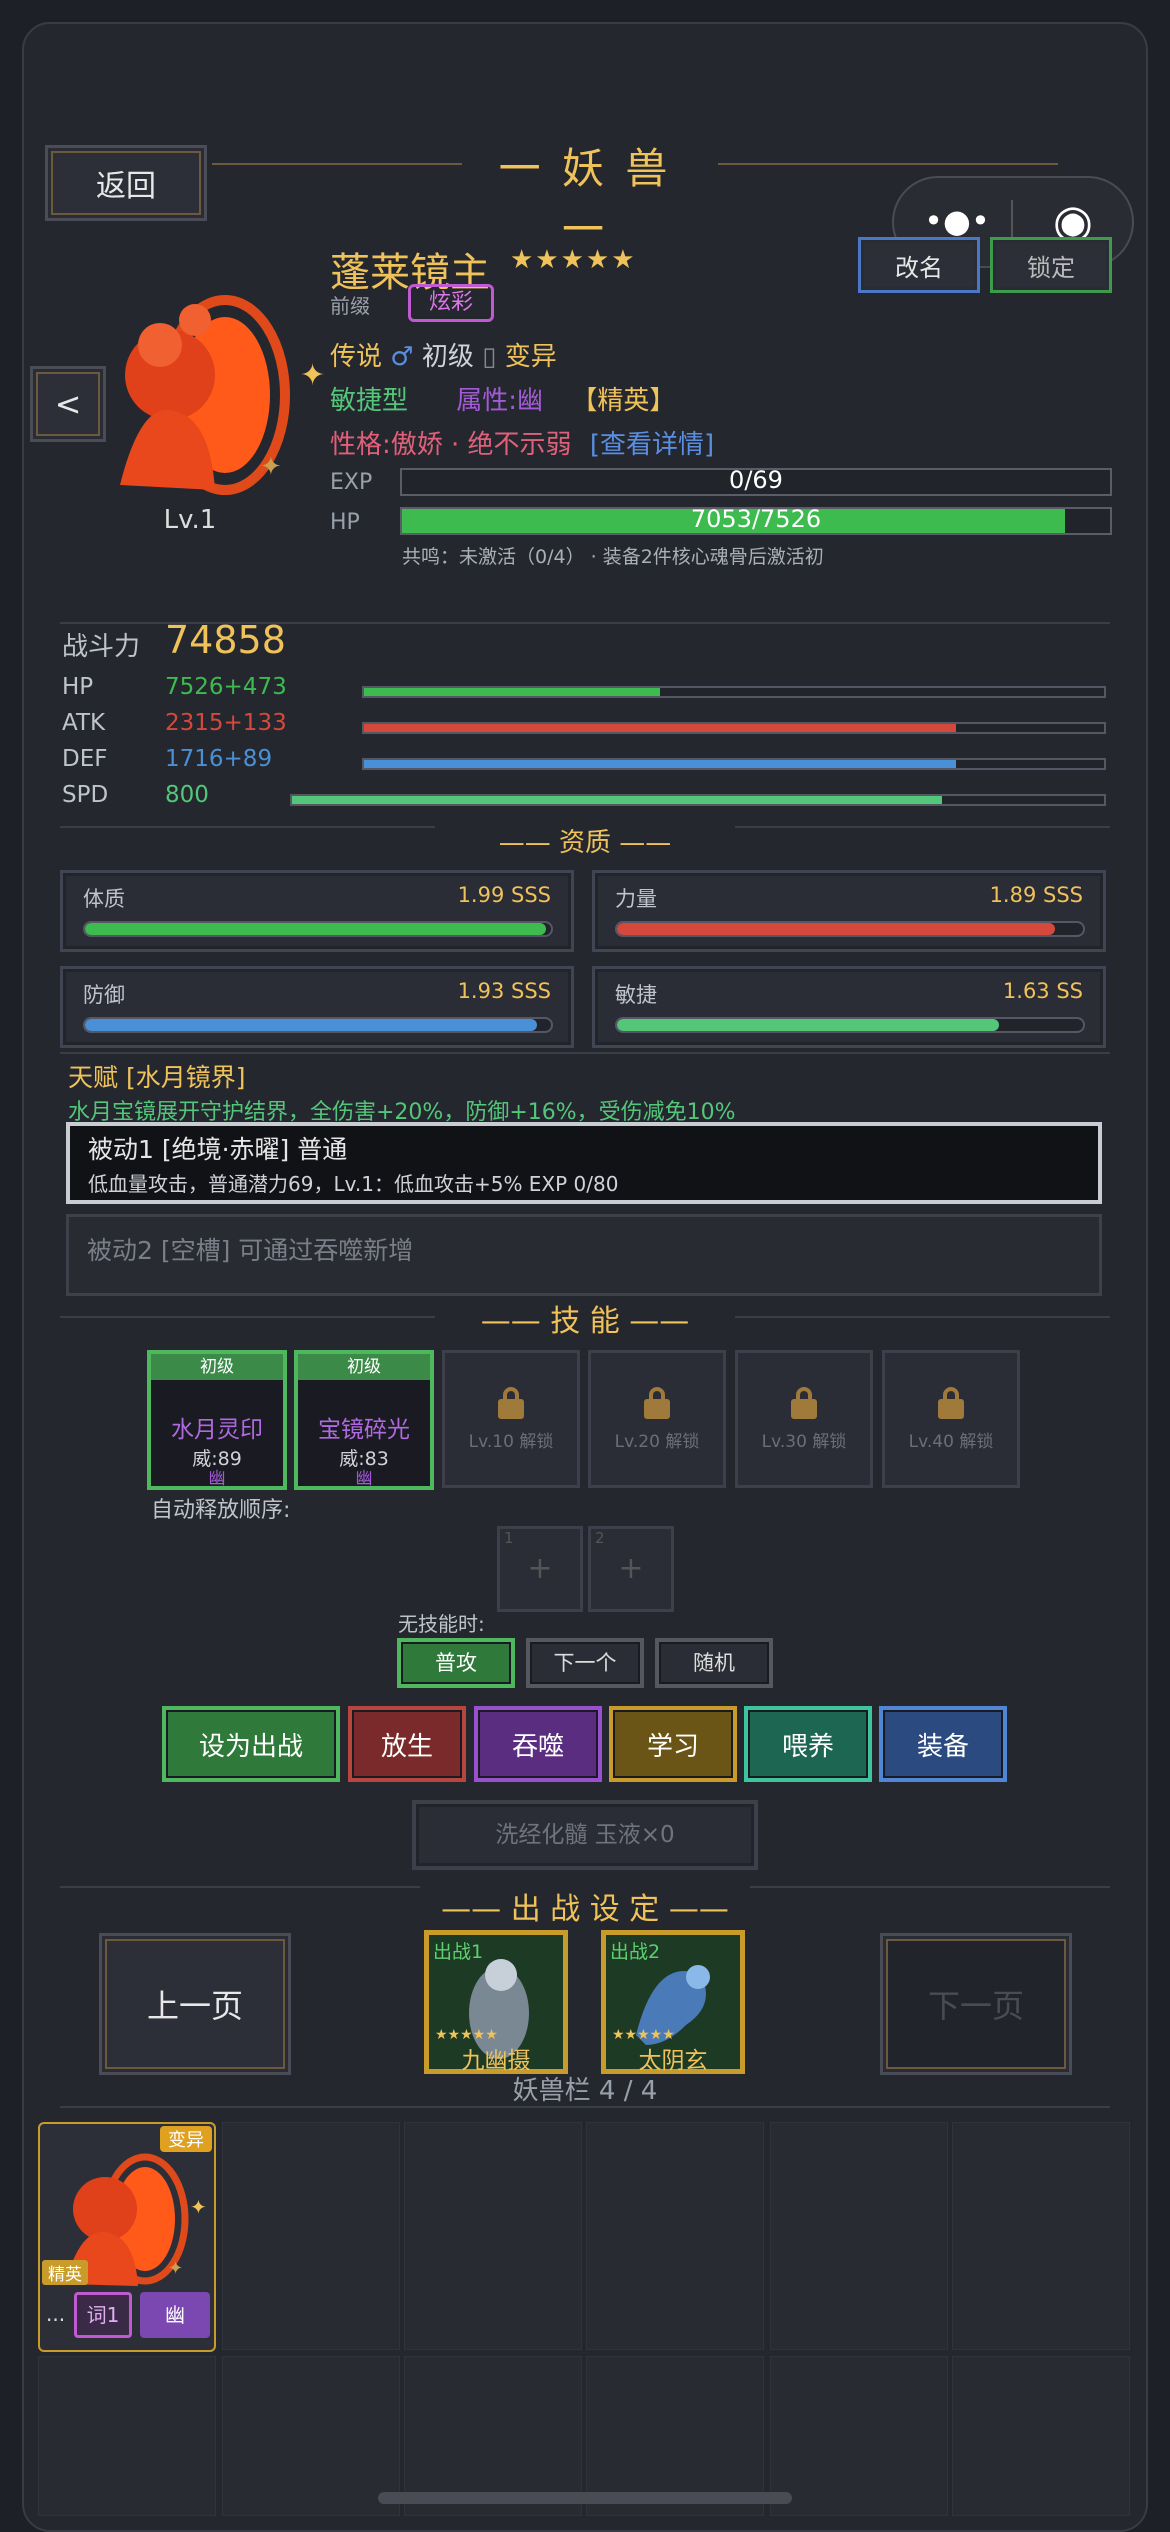 Image resolution: width=1170 pixels, height=2532 pixels. Describe the element at coordinates (849, 1007) in the screenshot. I see `aptitude-panel: 敏捷 1.63 SS` at that location.